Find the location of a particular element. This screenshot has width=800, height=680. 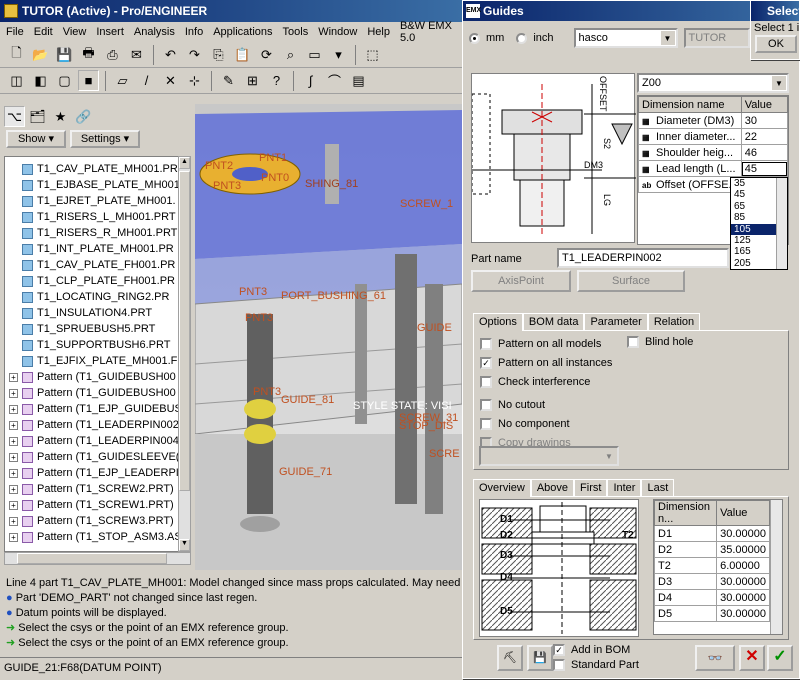

section-dimension-row: D5 30.00000 is located at coordinates (712, 613).